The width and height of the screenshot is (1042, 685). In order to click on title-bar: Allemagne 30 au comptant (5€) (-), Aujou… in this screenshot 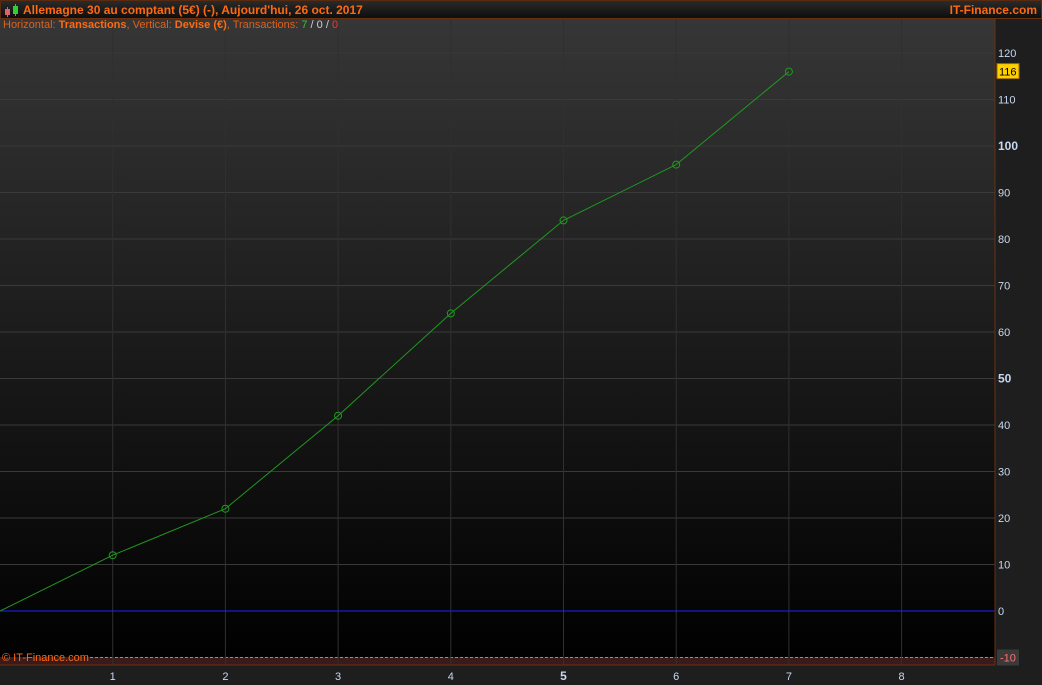, I will do `click(521, 9)`.